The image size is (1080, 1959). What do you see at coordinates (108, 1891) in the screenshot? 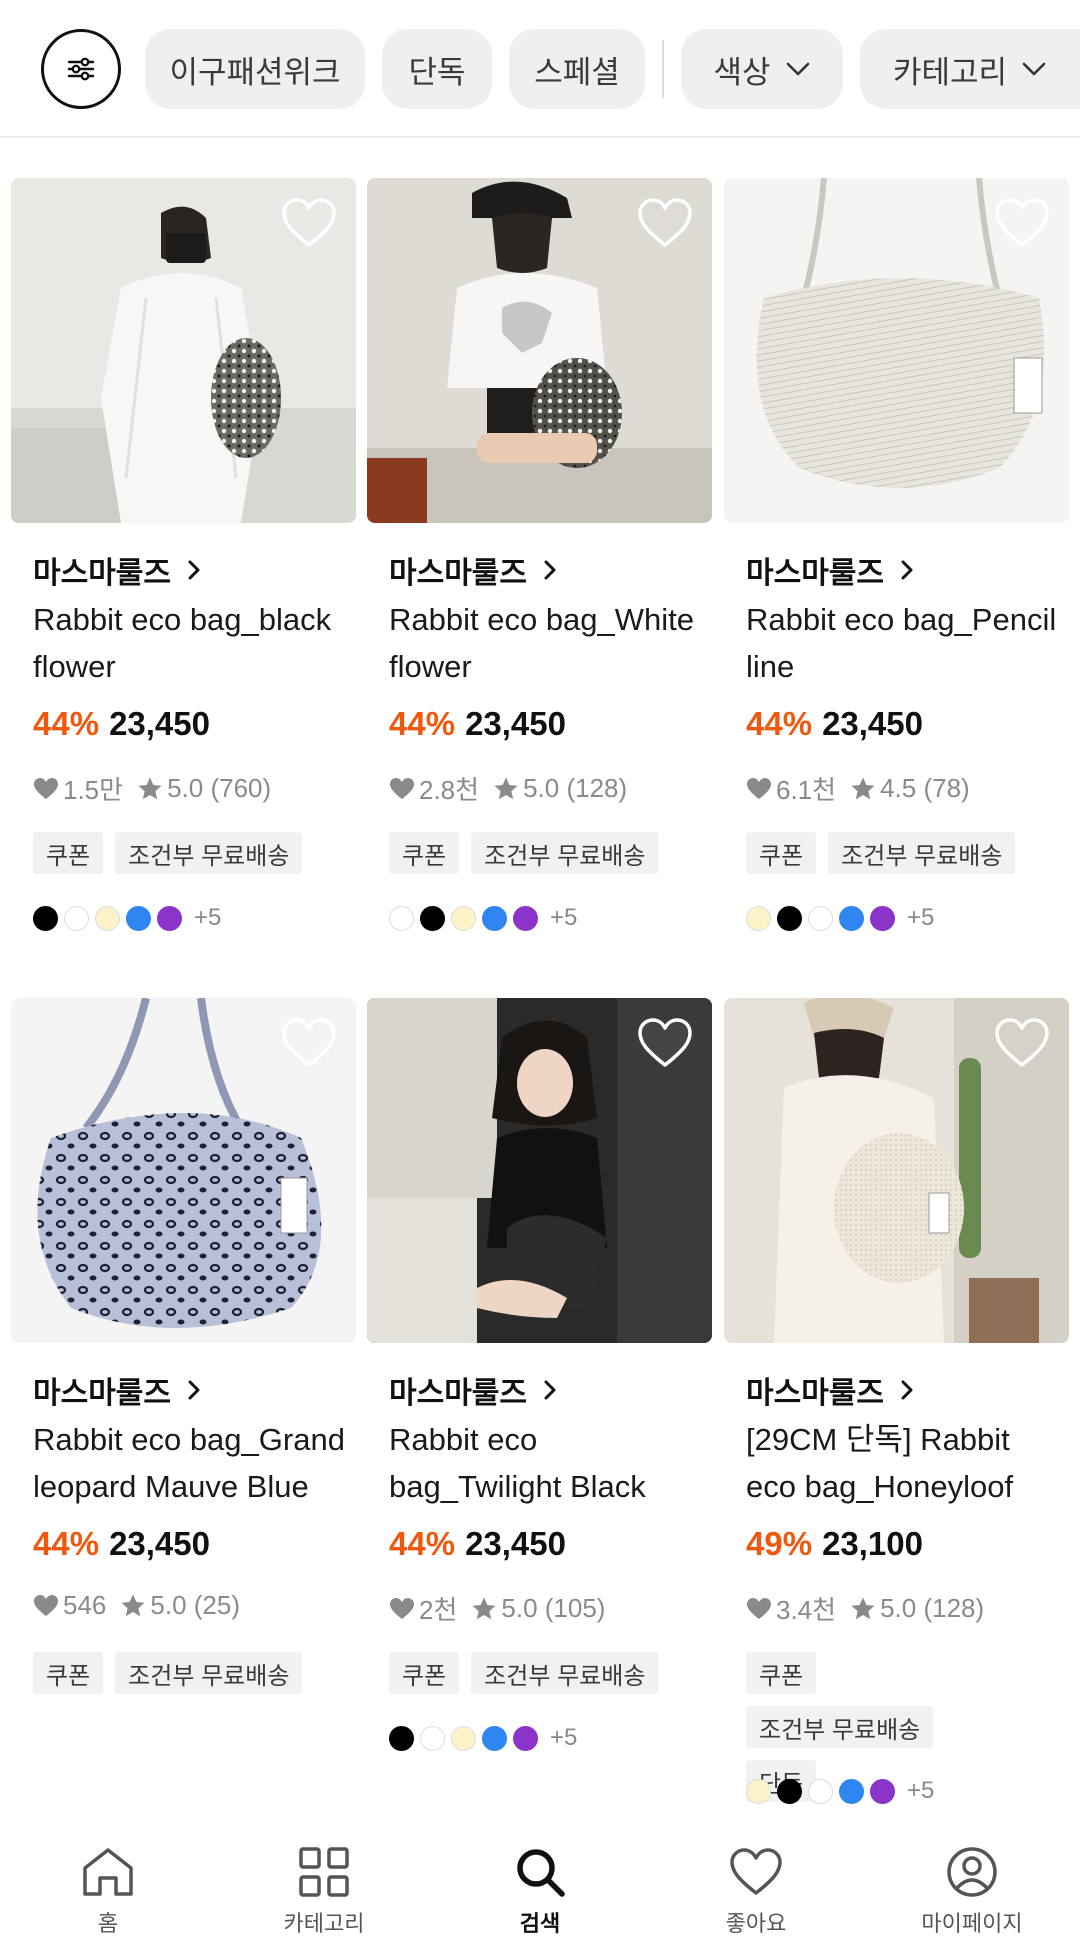
I see `nav-home: 홈` at bounding box center [108, 1891].